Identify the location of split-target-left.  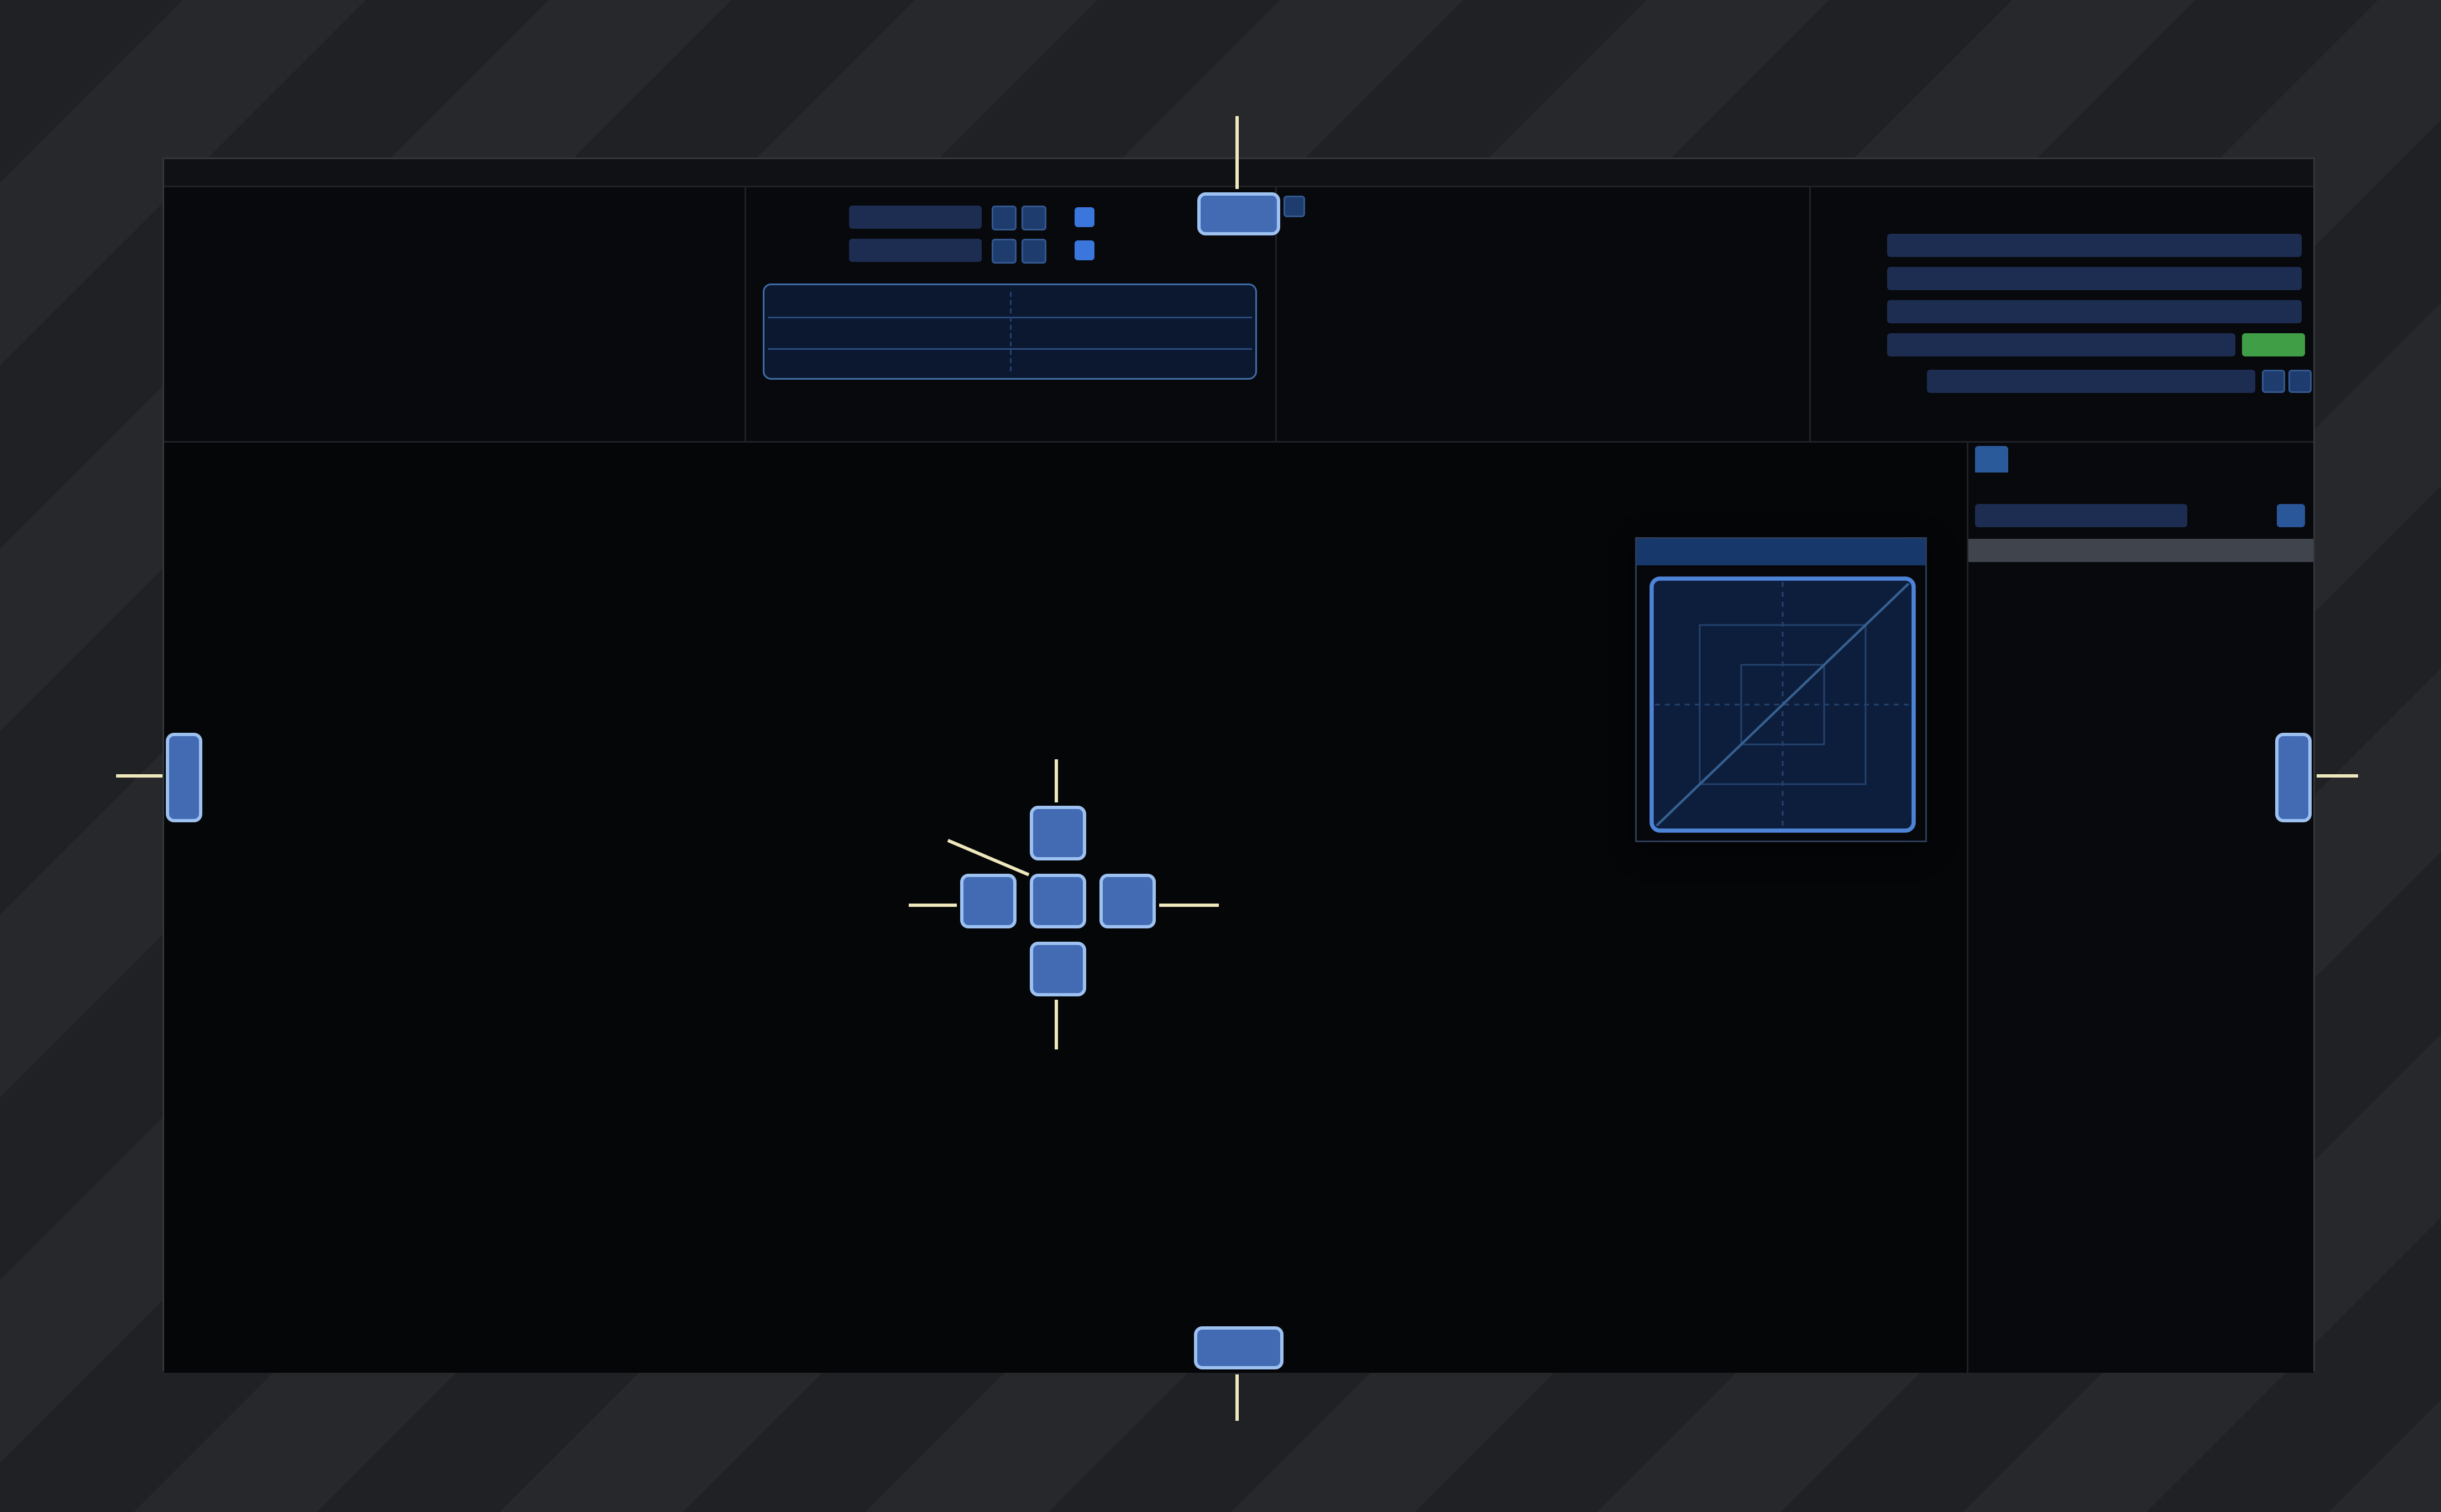
(988, 901).